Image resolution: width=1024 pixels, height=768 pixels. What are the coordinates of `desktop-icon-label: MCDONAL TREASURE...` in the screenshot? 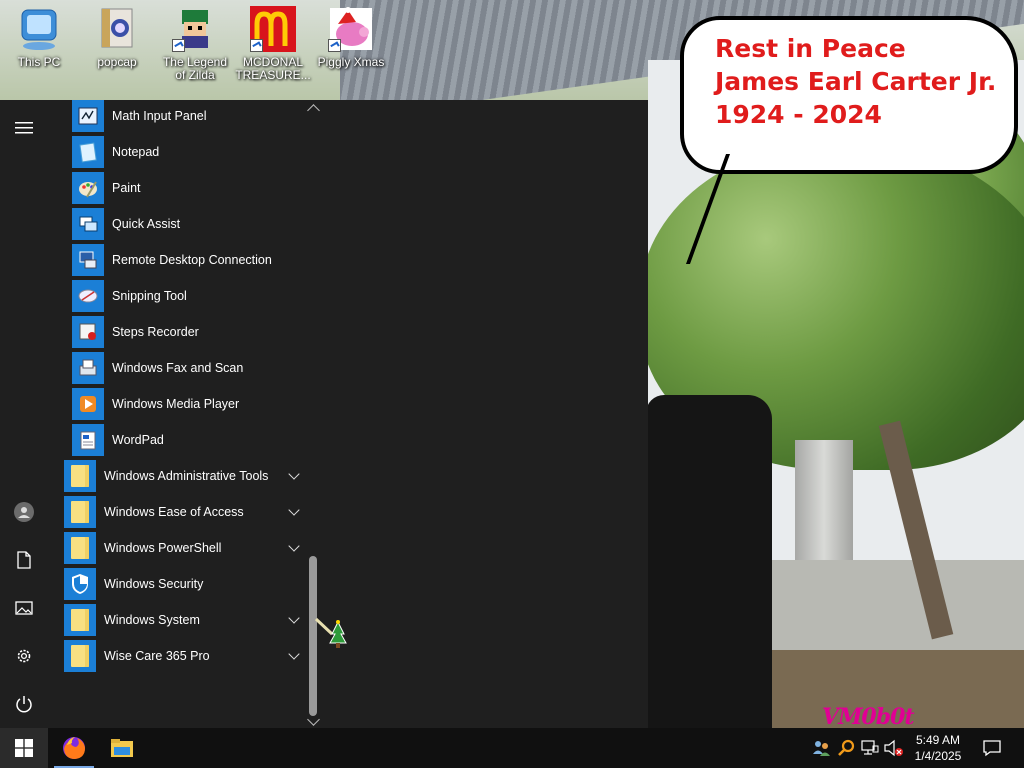 It's located at (273, 68).